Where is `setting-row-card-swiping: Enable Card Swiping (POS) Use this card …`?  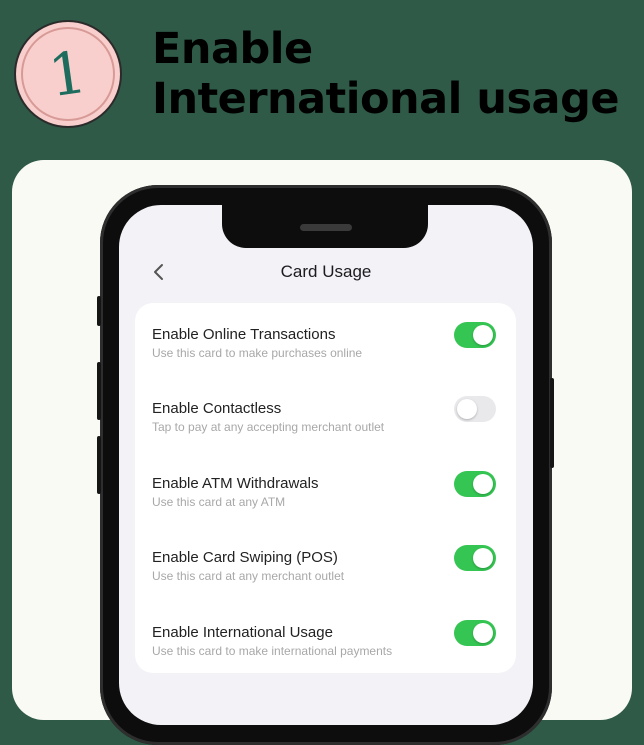 setting-row-card-swiping: Enable Card Swiping (POS) Use this card … is located at coordinates (325, 568).